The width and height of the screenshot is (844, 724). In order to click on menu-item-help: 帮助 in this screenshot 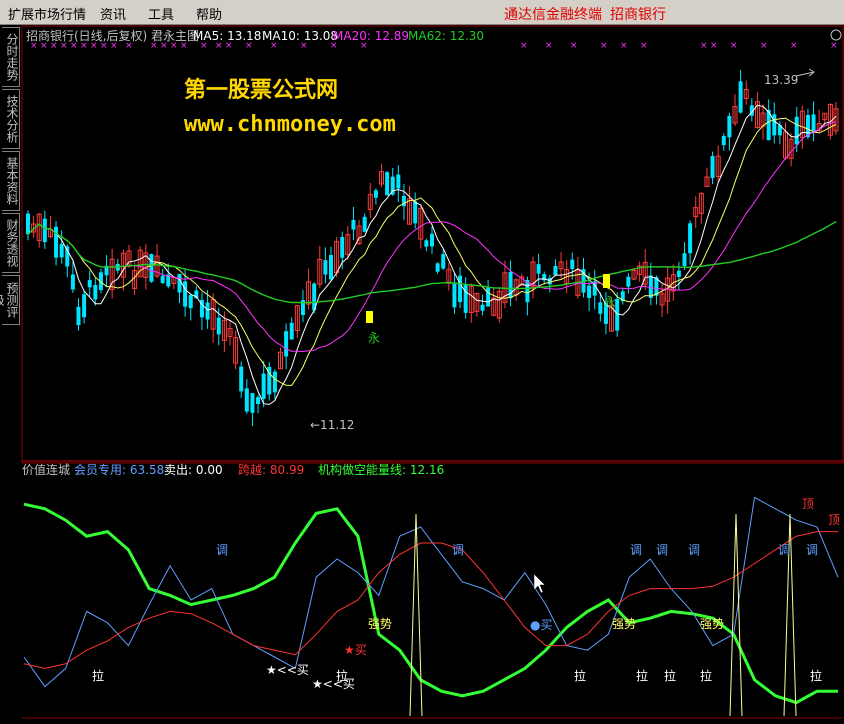, I will do `click(209, 13)`.